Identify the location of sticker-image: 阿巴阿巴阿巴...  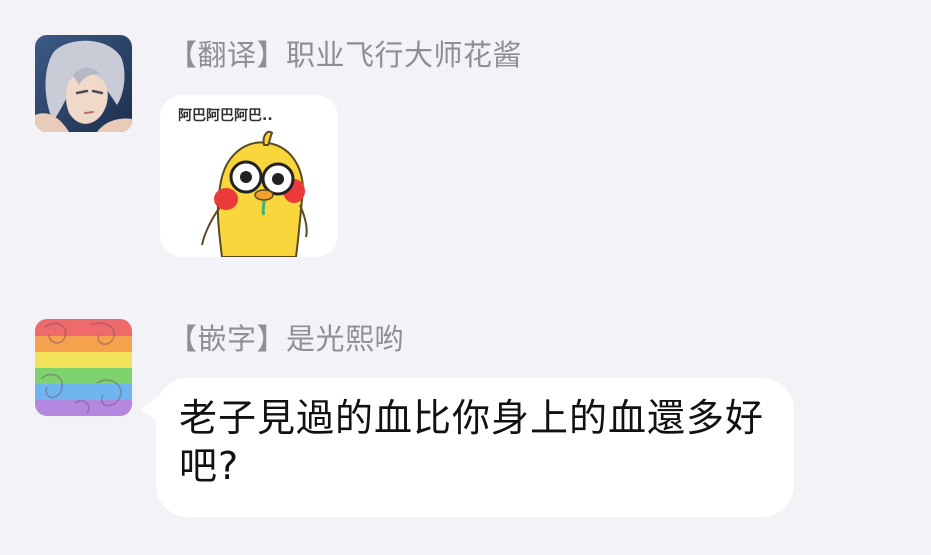
(249, 176).